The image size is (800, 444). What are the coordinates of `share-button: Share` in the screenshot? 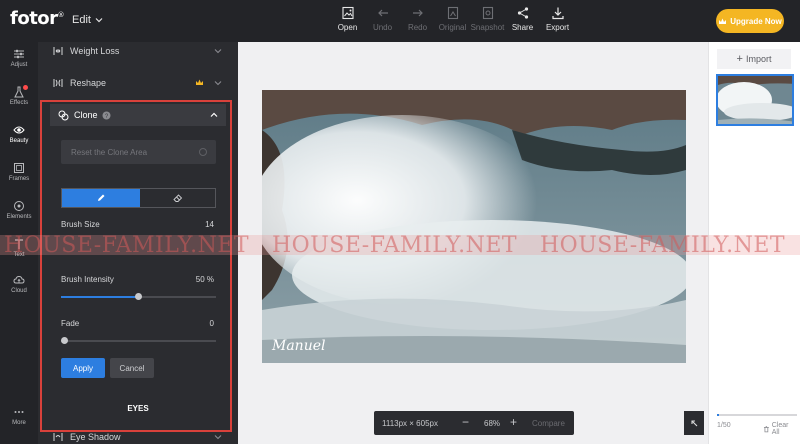 It's located at (522, 19).